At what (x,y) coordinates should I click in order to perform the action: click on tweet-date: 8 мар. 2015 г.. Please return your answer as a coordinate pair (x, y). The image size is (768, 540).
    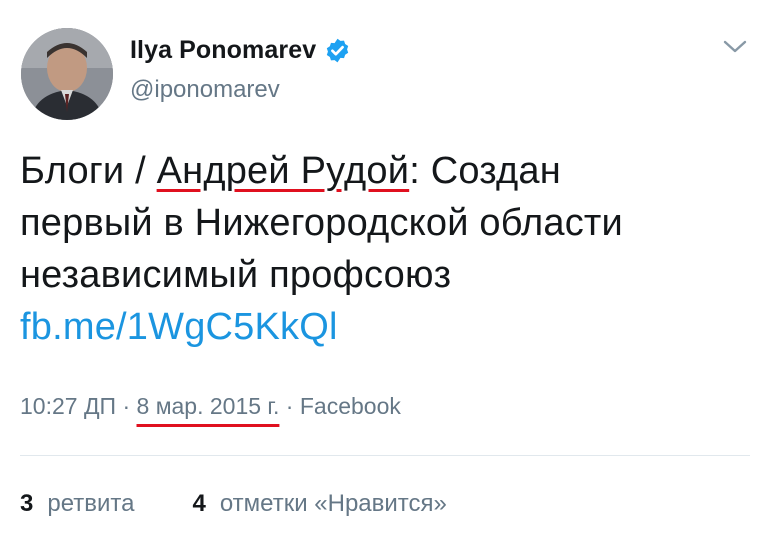
    Looking at the image, I should click on (208, 406).